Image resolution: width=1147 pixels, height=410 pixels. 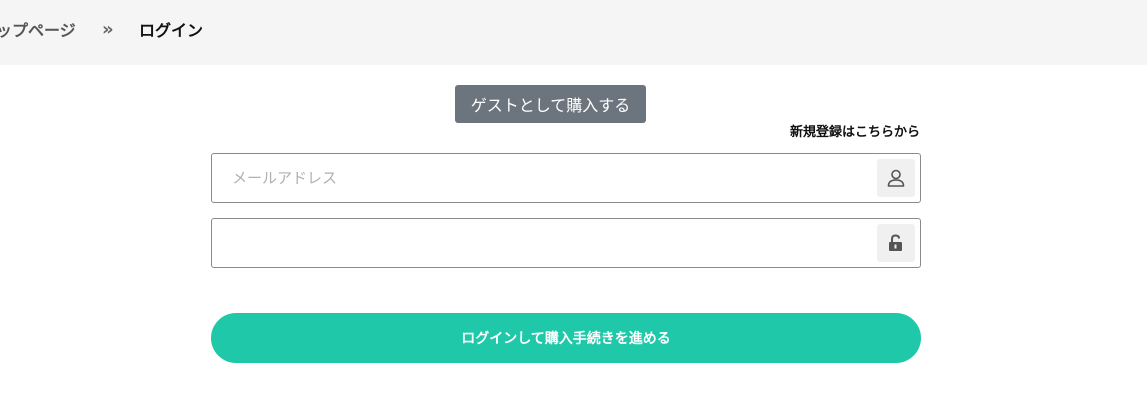 What do you see at coordinates (566, 338) in the screenshot?
I see `login-submit-button: ログインして購入手続きを進める` at bounding box center [566, 338].